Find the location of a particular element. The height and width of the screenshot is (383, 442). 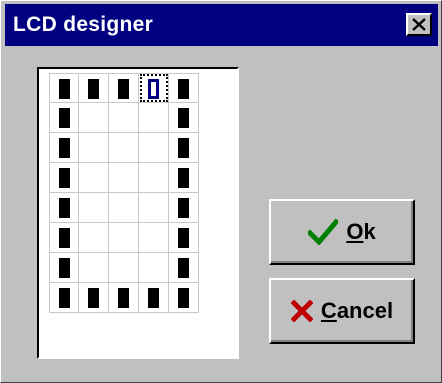

close-button is located at coordinates (419, 24).